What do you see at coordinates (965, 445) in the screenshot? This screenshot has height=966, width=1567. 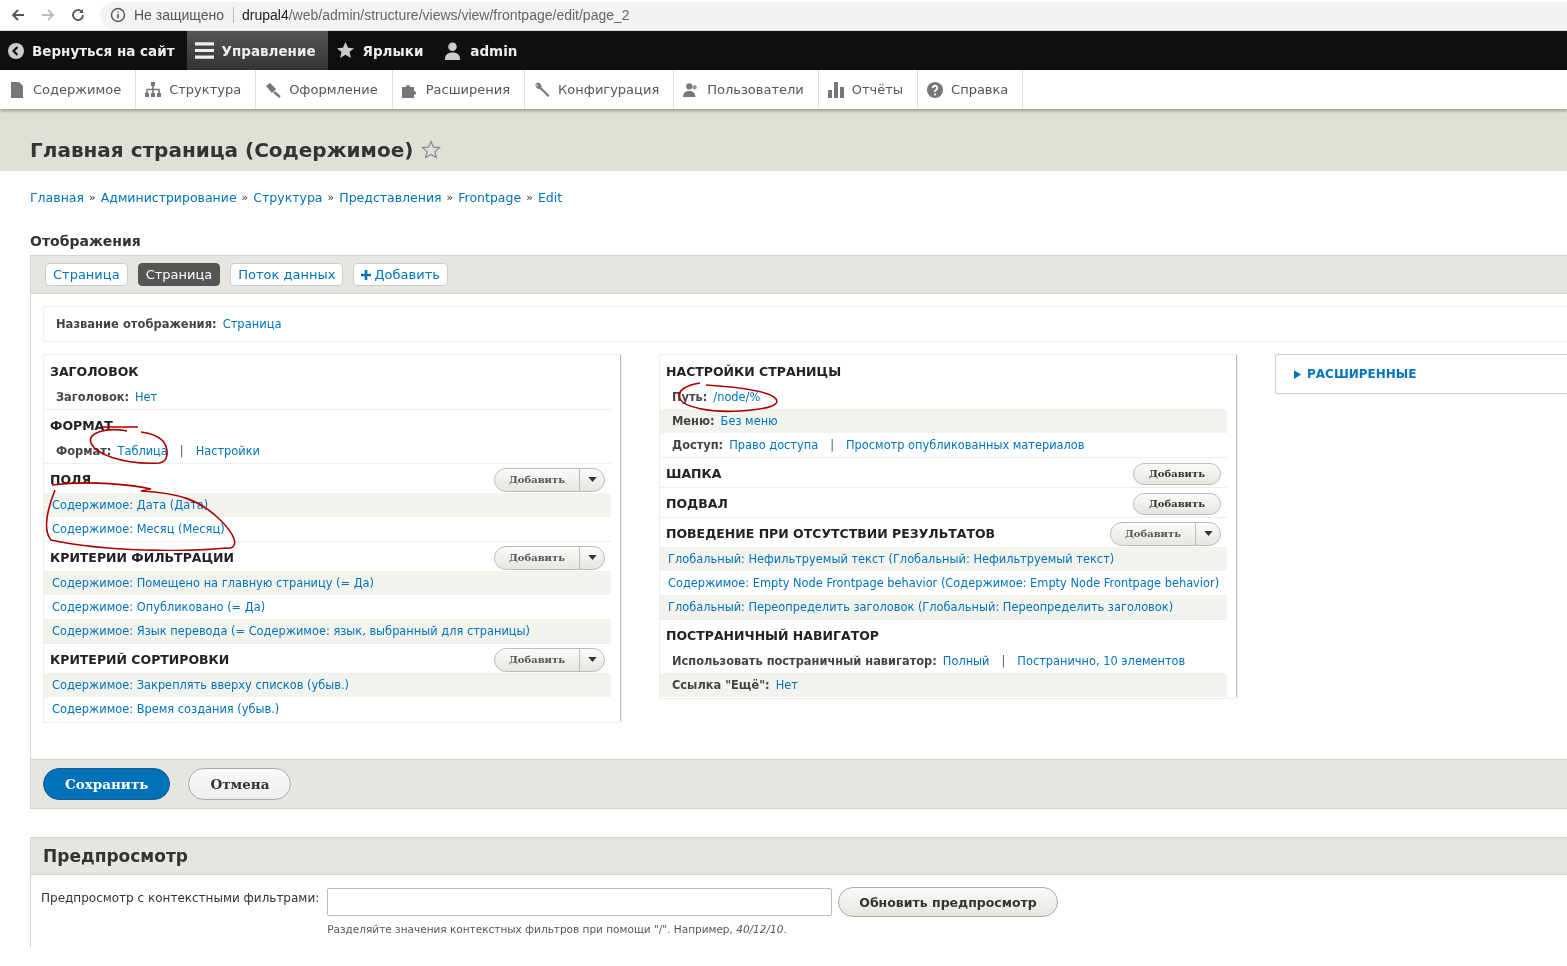 I see `setting-link: Просмотр опубликованных материалов` at bounding box center [965, 445].